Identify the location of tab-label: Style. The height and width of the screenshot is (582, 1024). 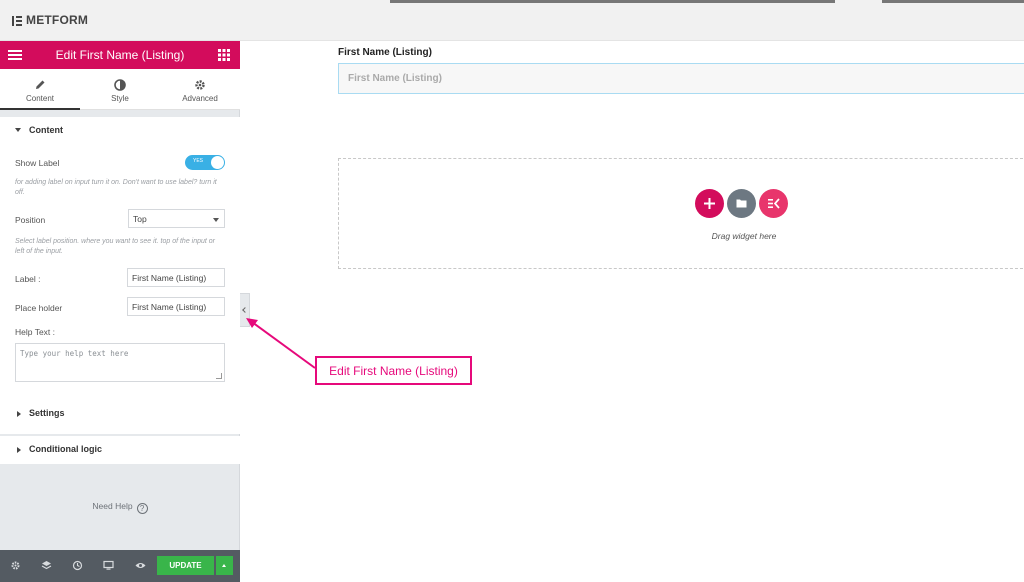
(120, 98).